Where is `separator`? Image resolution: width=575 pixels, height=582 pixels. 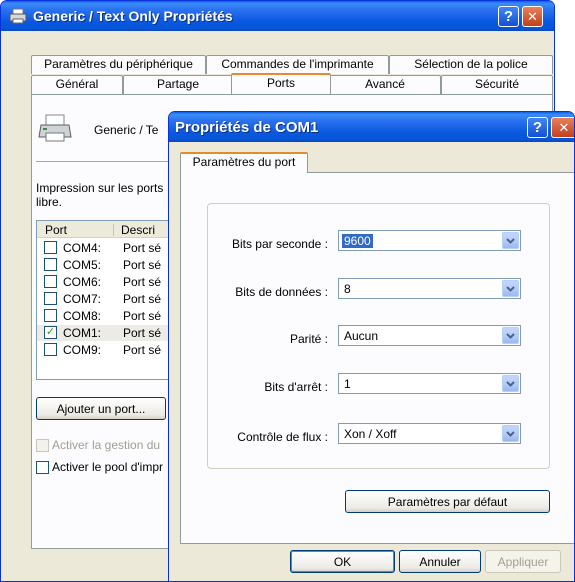
separator is located at coordinates (106, 161).